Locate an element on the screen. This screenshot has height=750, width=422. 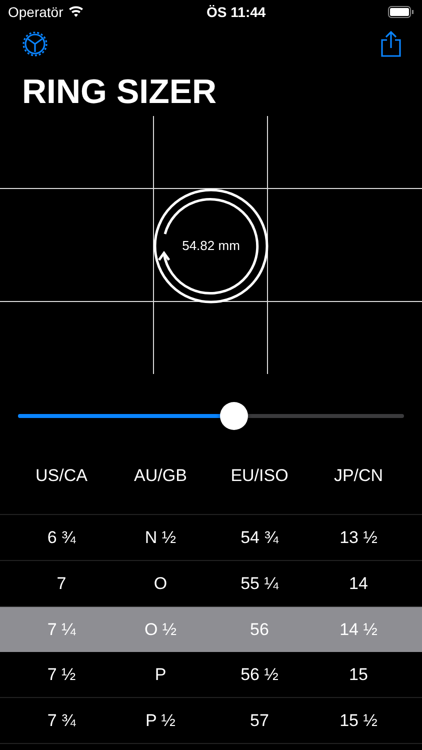
share-icon is located at coordinates (391, 44).